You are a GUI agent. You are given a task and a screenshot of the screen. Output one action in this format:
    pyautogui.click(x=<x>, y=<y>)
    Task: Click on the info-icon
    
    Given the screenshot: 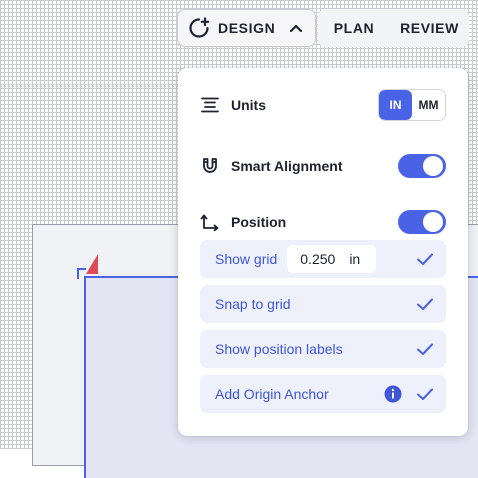 What is the action you would take?
    pyautogui.click(x=393, y=394)
    